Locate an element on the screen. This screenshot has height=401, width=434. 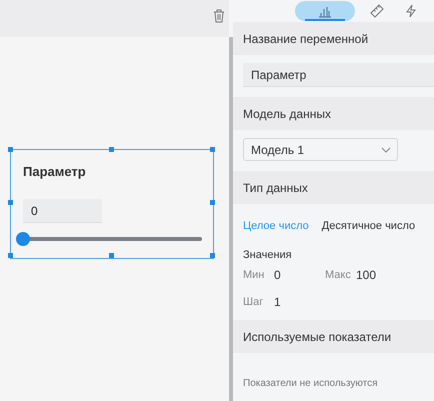
value-field: 0 is located at coordinates (62, 211).